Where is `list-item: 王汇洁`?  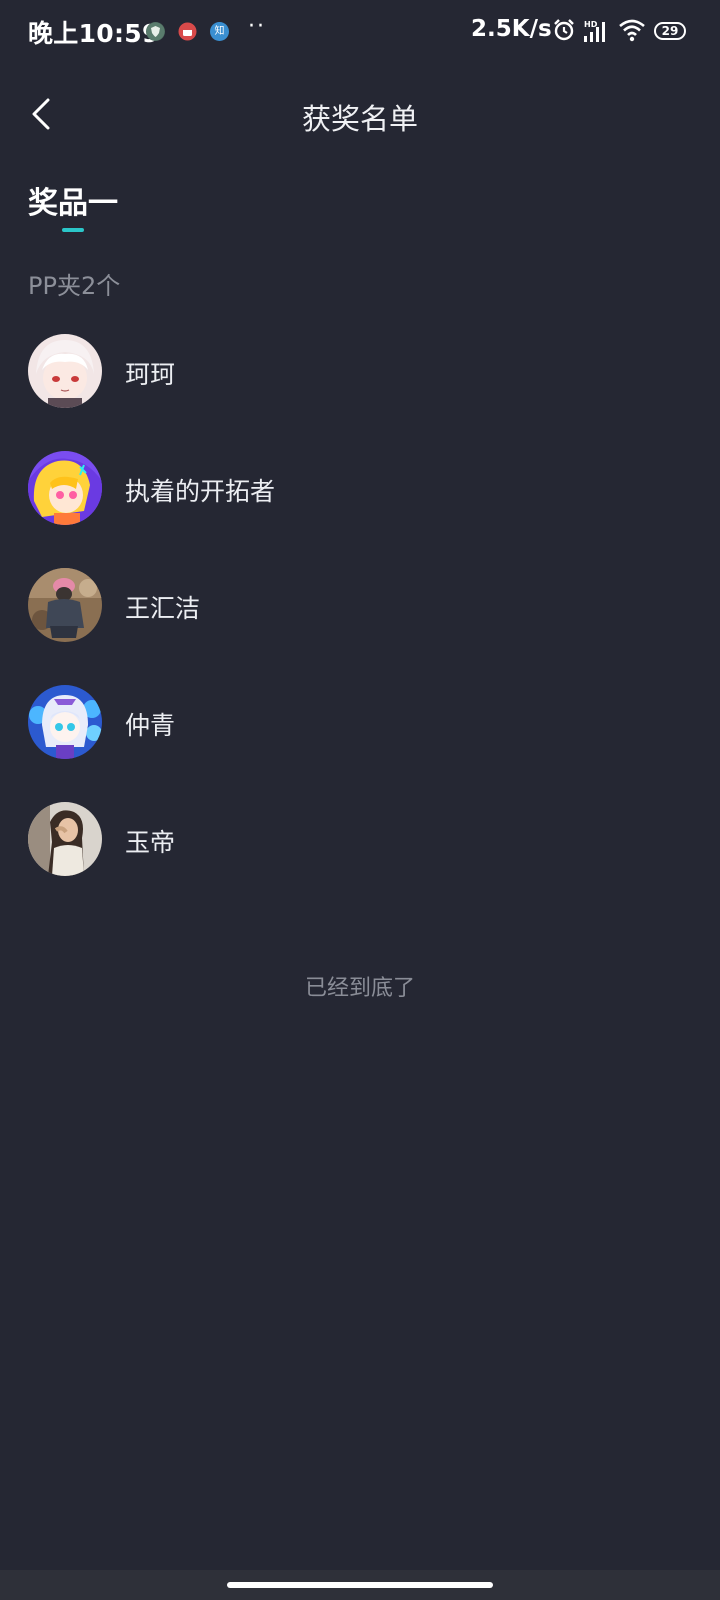
list-item: 王汇洁 is located at coordinates (360, 622).